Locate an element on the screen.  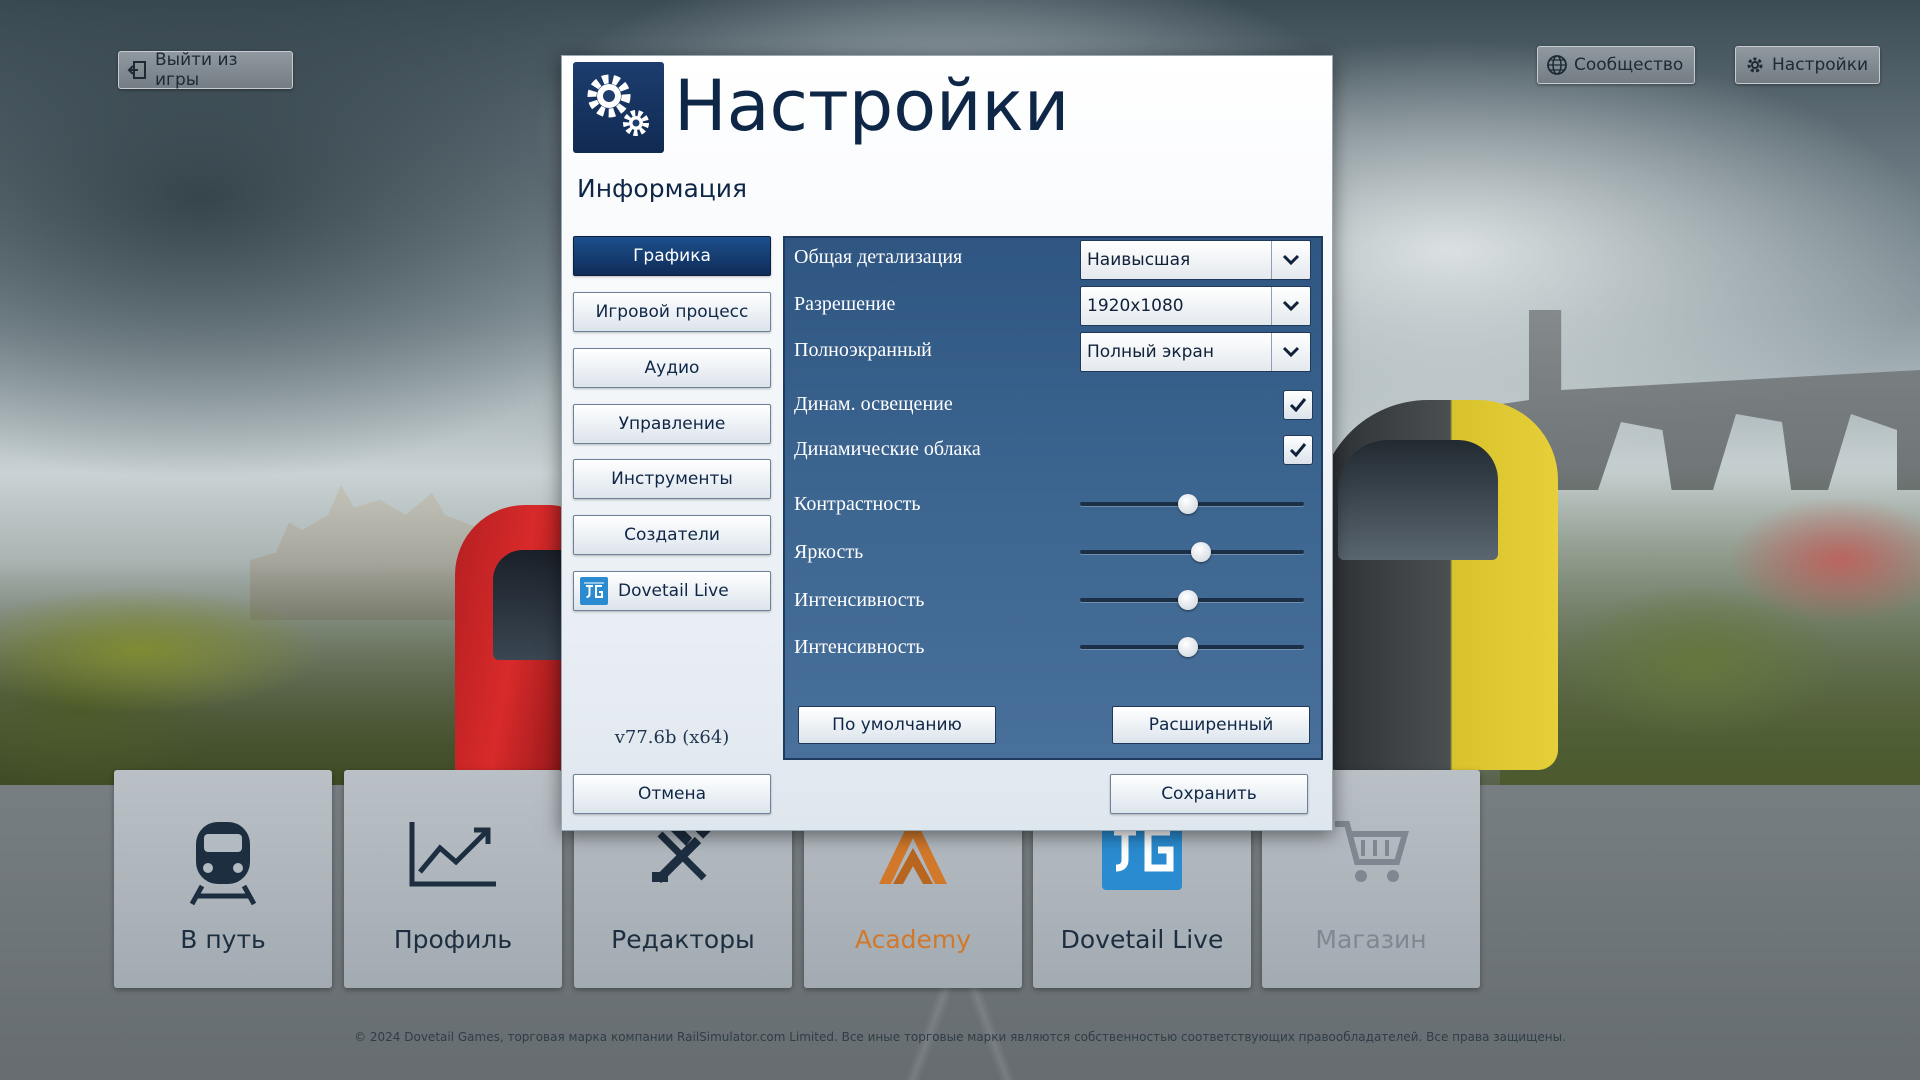
flowers-right is located at coordinates (1710, 625).